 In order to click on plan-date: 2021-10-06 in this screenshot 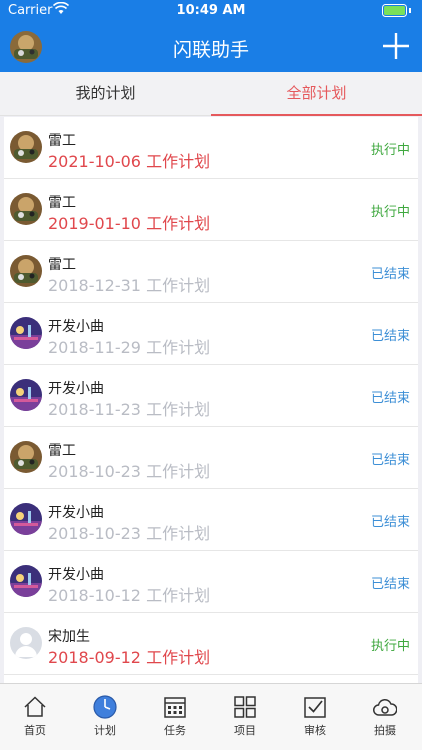, I will do `click(94, 161)`.